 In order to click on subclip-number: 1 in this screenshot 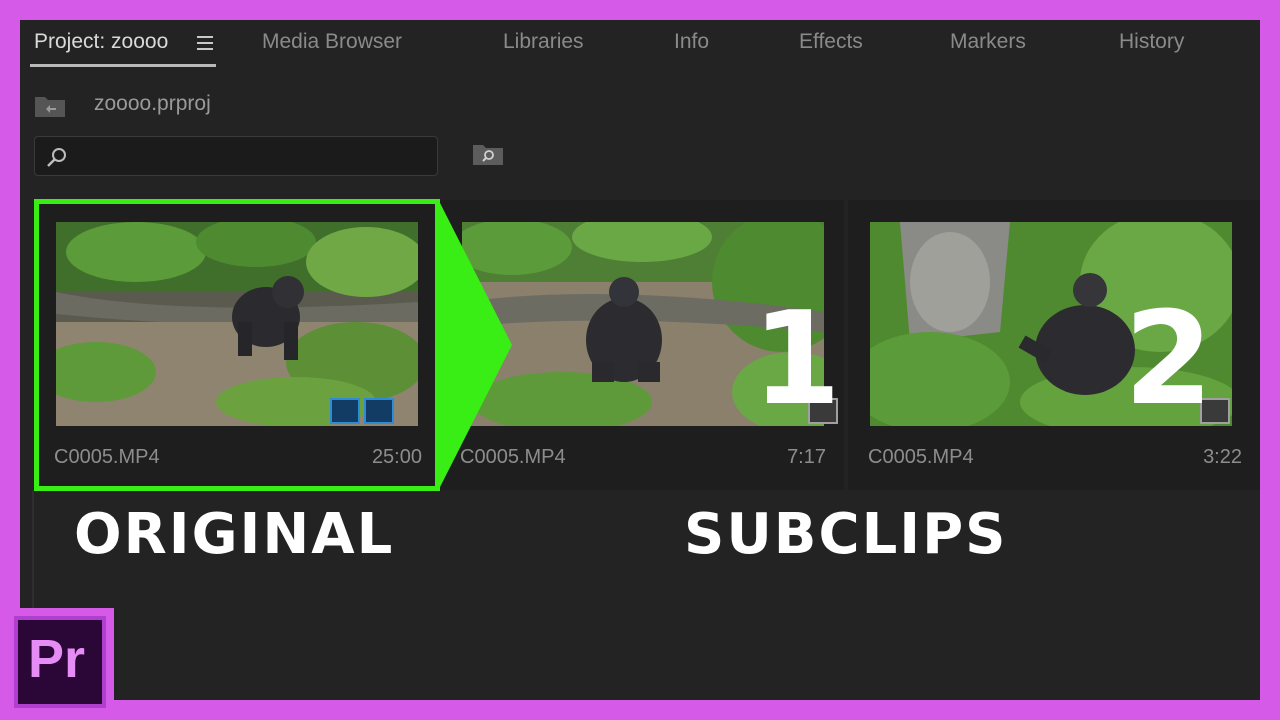, I will do `click(797, 359)`.